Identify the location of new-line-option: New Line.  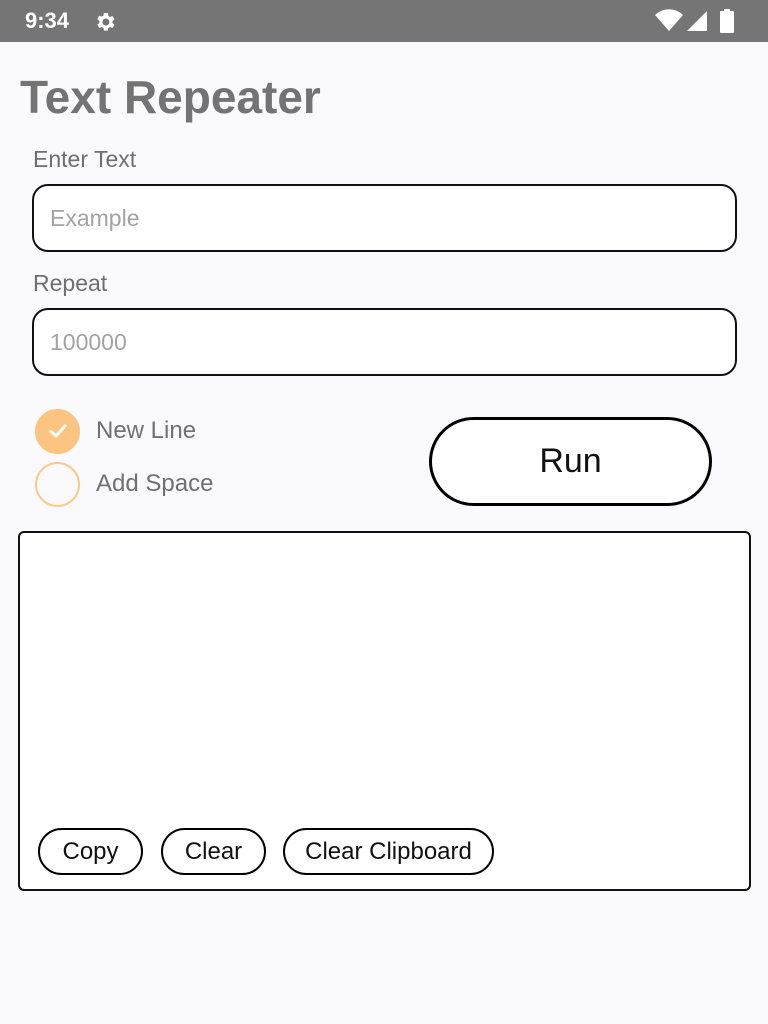
(115, 431).